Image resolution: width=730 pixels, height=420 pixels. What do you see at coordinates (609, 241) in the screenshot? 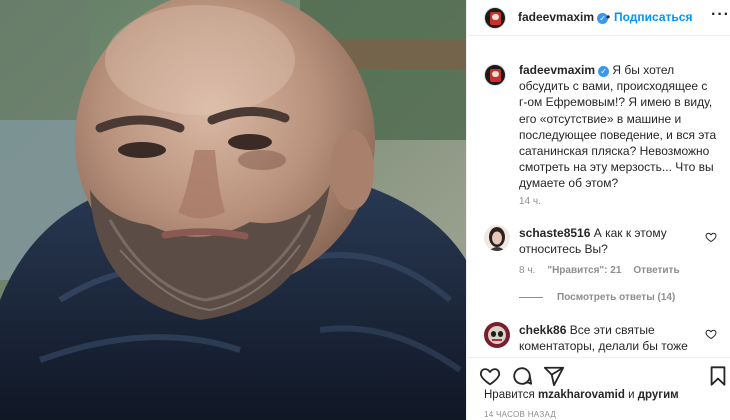
I see `comment-text-block: schaste8516 А как к этому относитесь Вы?` at bounding box center [609, 241].